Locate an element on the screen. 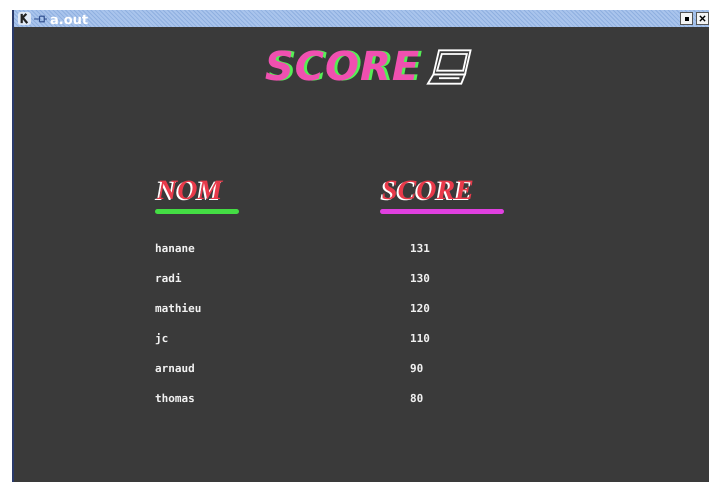  player-name: arnaud is located at coordinates (175, 369).